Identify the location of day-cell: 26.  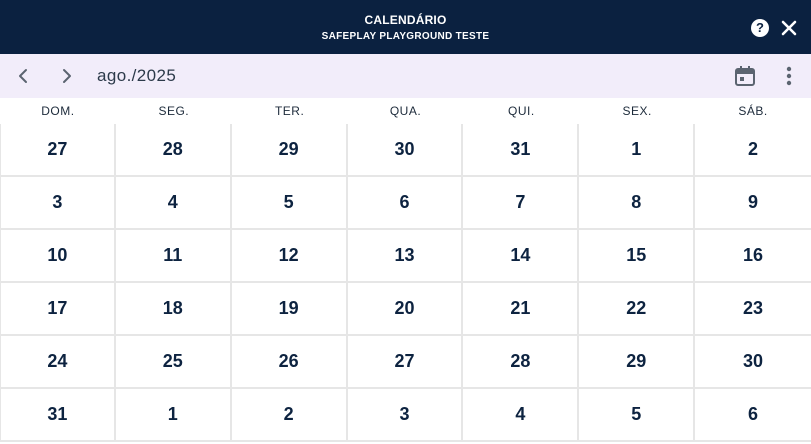
(289, 362).